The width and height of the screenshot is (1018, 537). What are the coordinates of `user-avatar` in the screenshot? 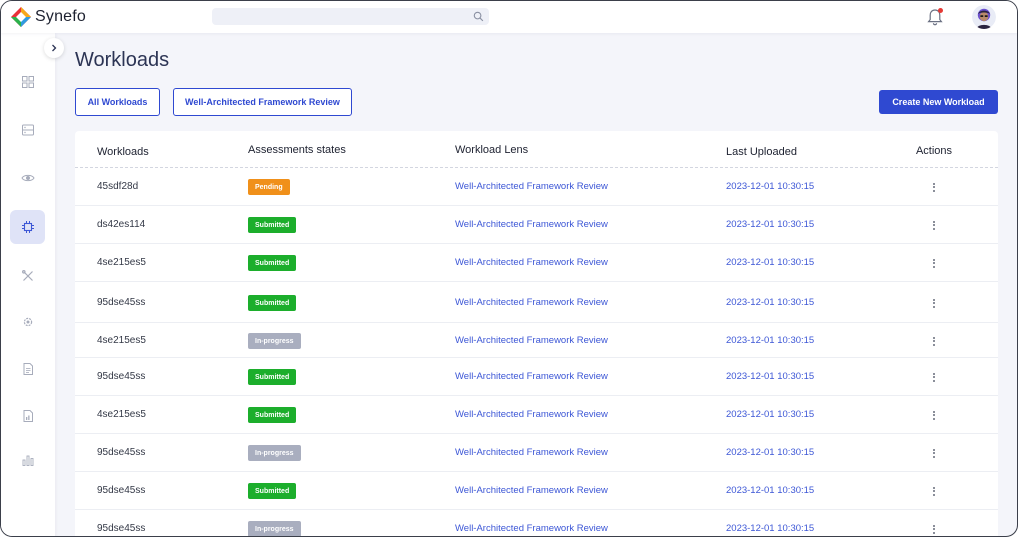 It's located at (984, 17).